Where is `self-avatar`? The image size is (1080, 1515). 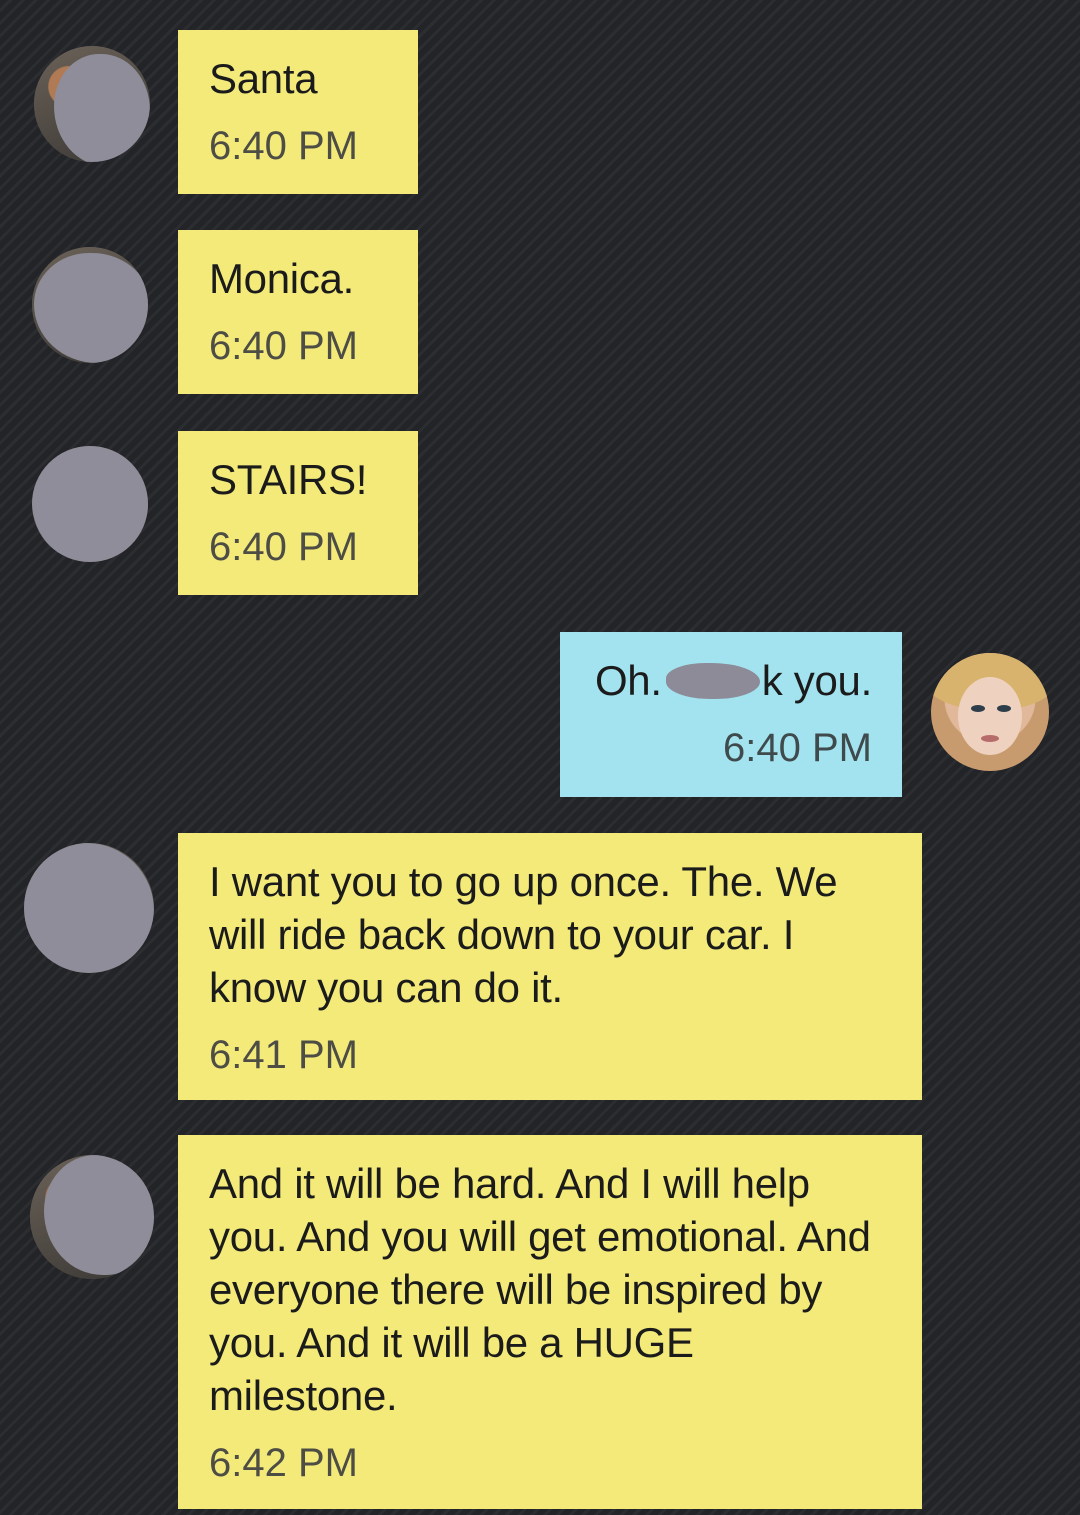
self-avatar is located at coordinates (990, 712).